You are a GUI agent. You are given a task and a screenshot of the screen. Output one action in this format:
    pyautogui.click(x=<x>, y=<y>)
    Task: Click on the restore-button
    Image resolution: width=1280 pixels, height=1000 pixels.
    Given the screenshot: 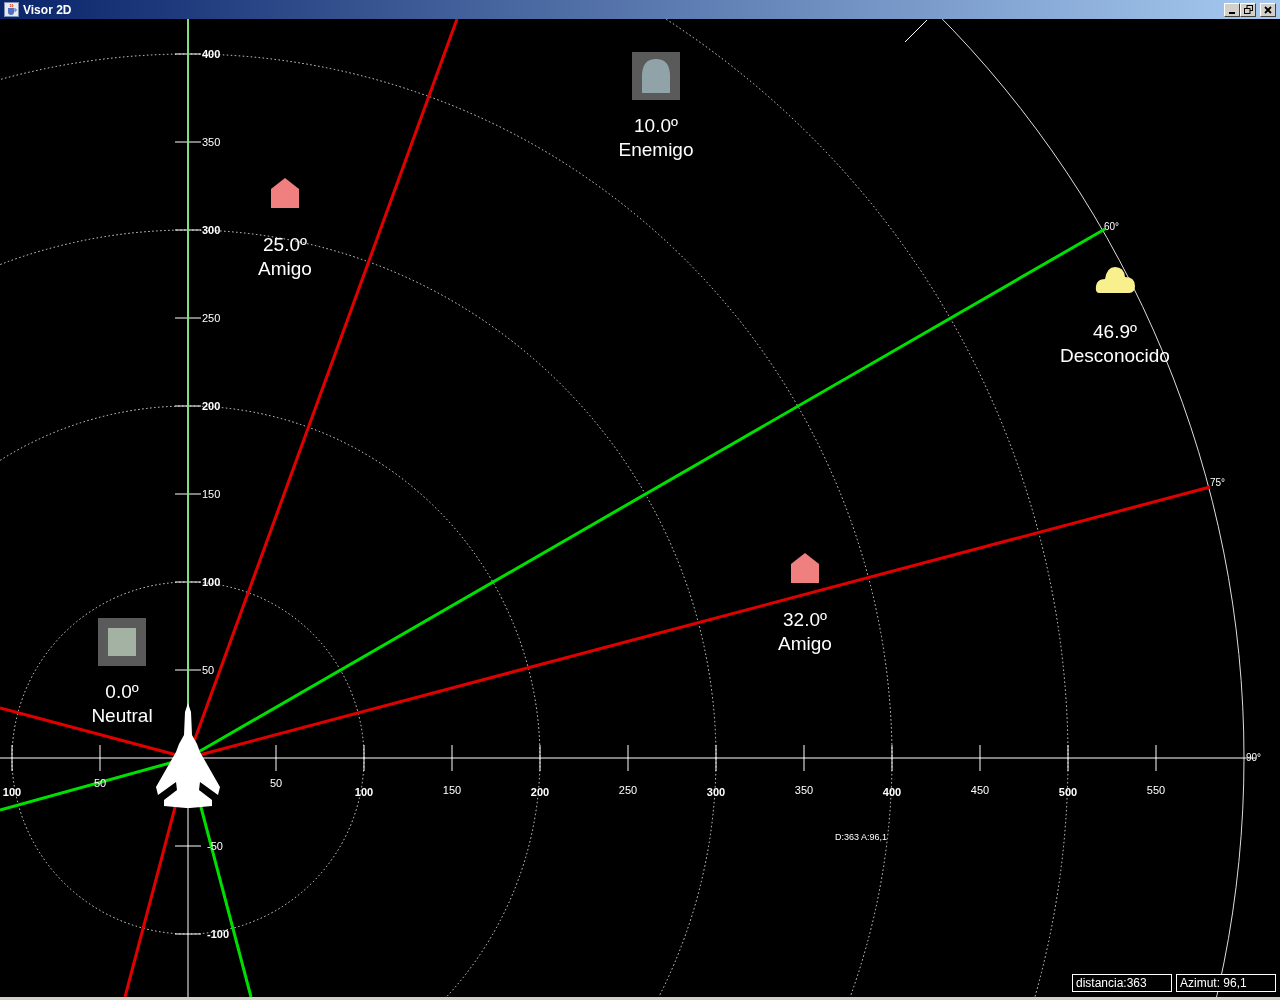 What is the action you would take?
    pyautogui.click(x=1248, y=9)
    